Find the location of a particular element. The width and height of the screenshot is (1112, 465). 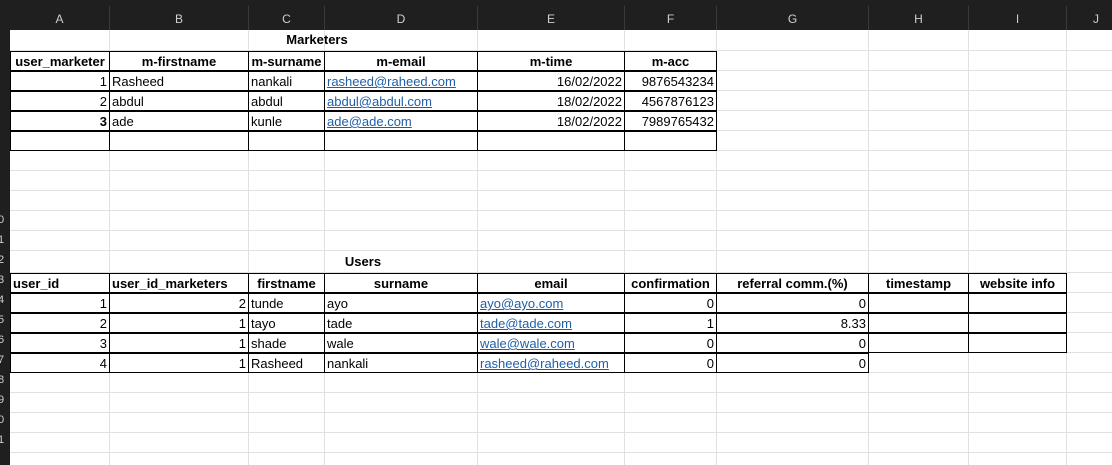

row-header: 7 is located at coordinates (5, 360).